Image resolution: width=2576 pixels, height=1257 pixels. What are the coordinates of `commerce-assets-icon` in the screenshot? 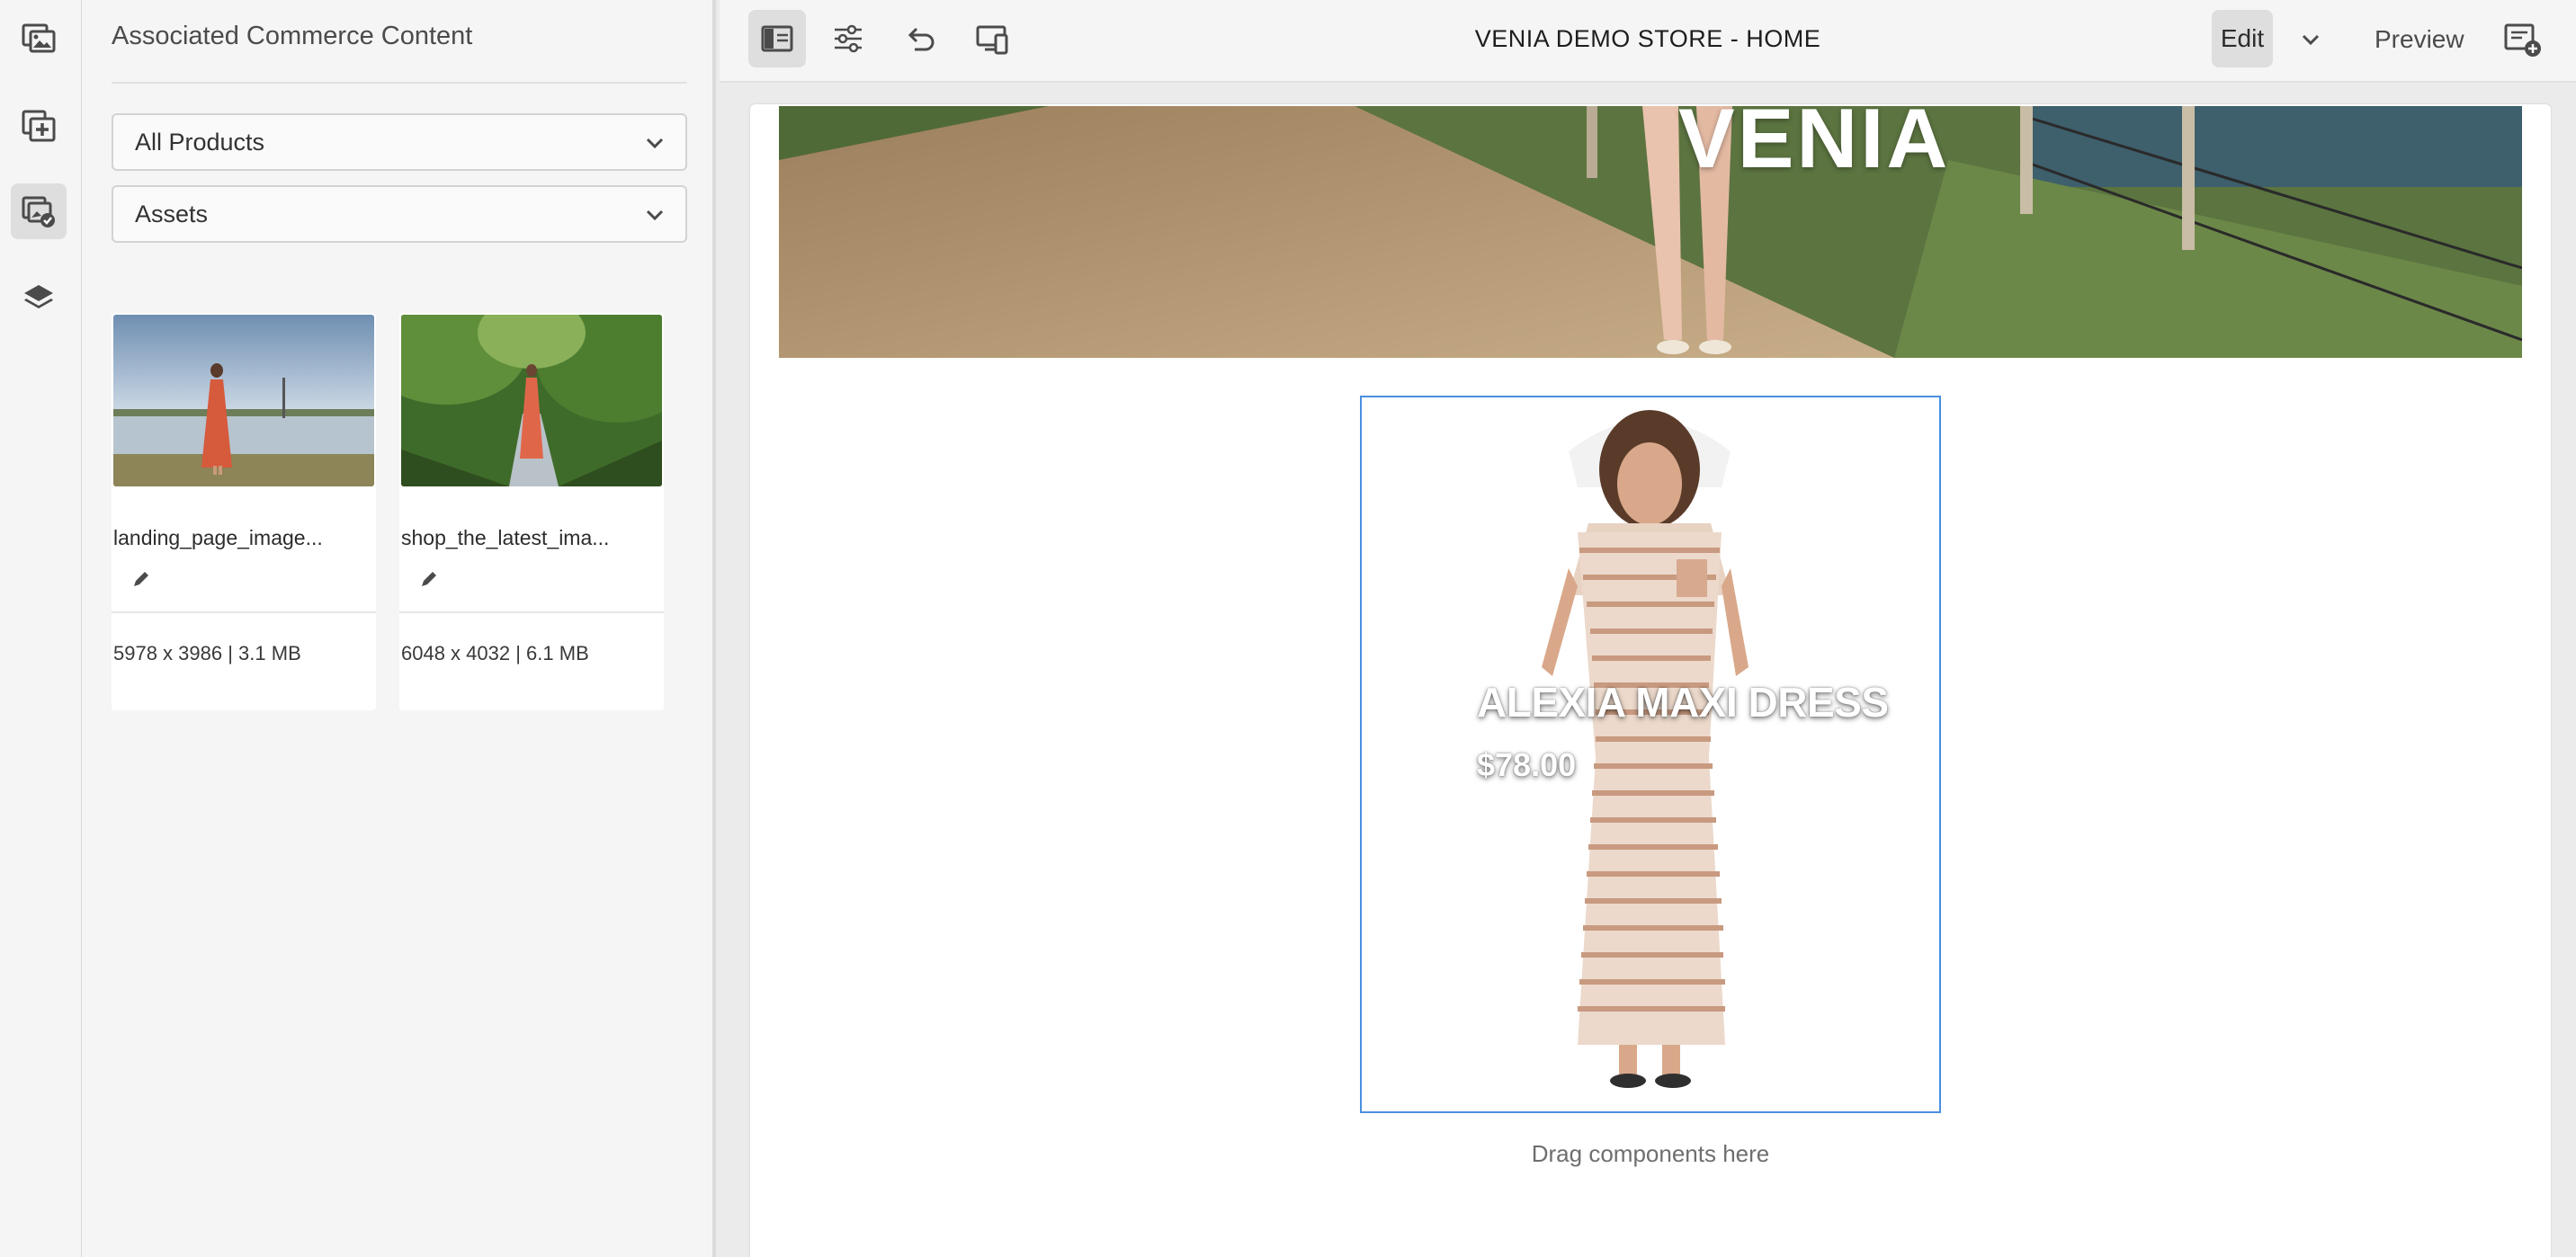 It's located at (38, 211).